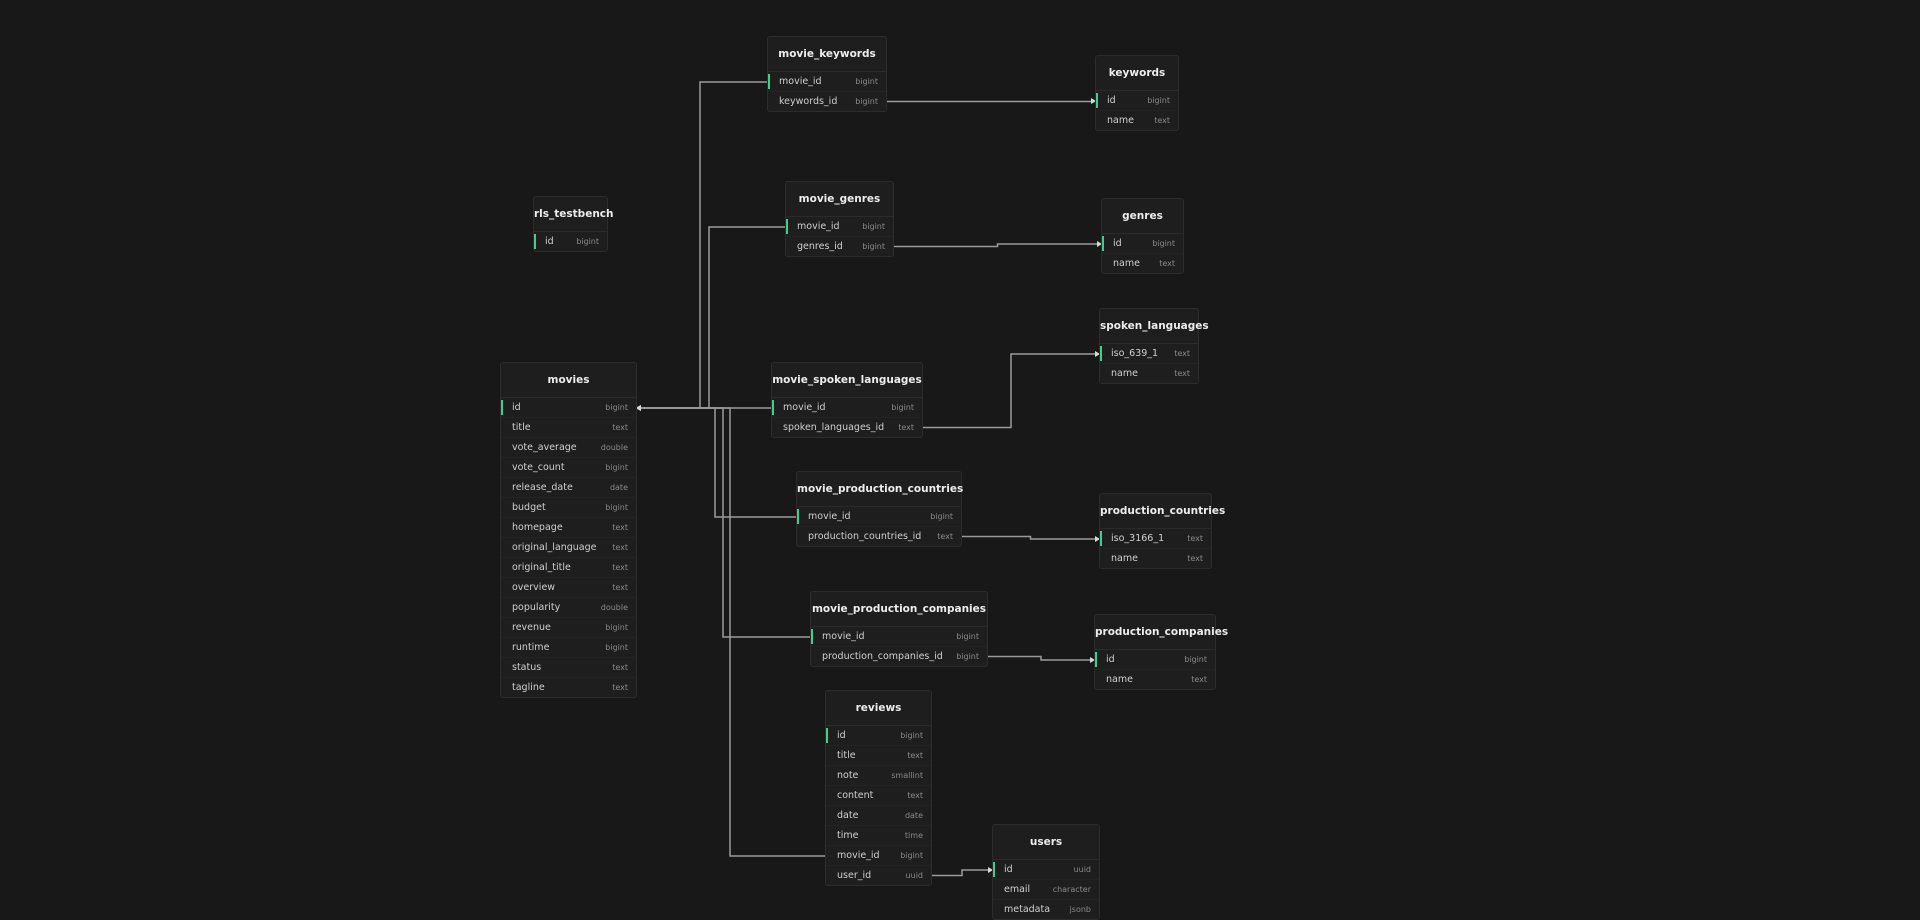 This screenshot has height=920, width=1920. I want to click on column-name: production_companies_id, so click(882, 656).